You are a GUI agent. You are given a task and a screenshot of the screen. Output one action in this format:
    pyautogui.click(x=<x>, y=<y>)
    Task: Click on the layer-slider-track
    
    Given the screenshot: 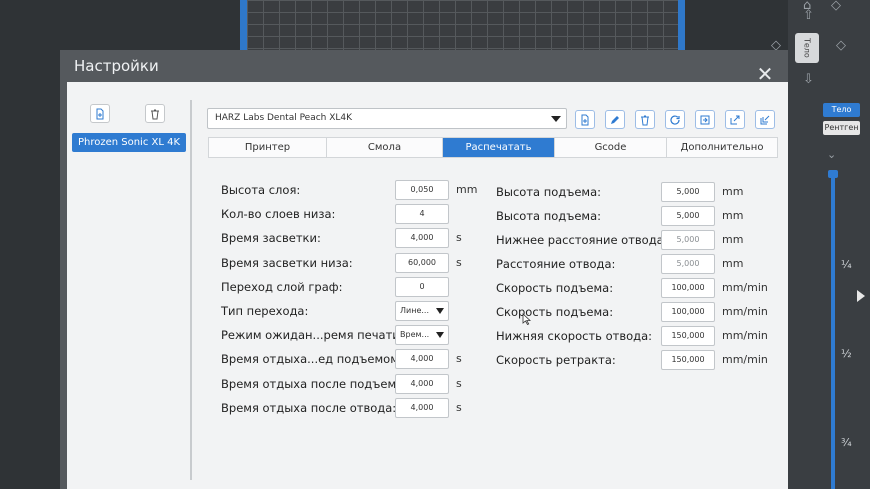 What is the action you would take?
    pyautogui.click(x=833, y=330)
    